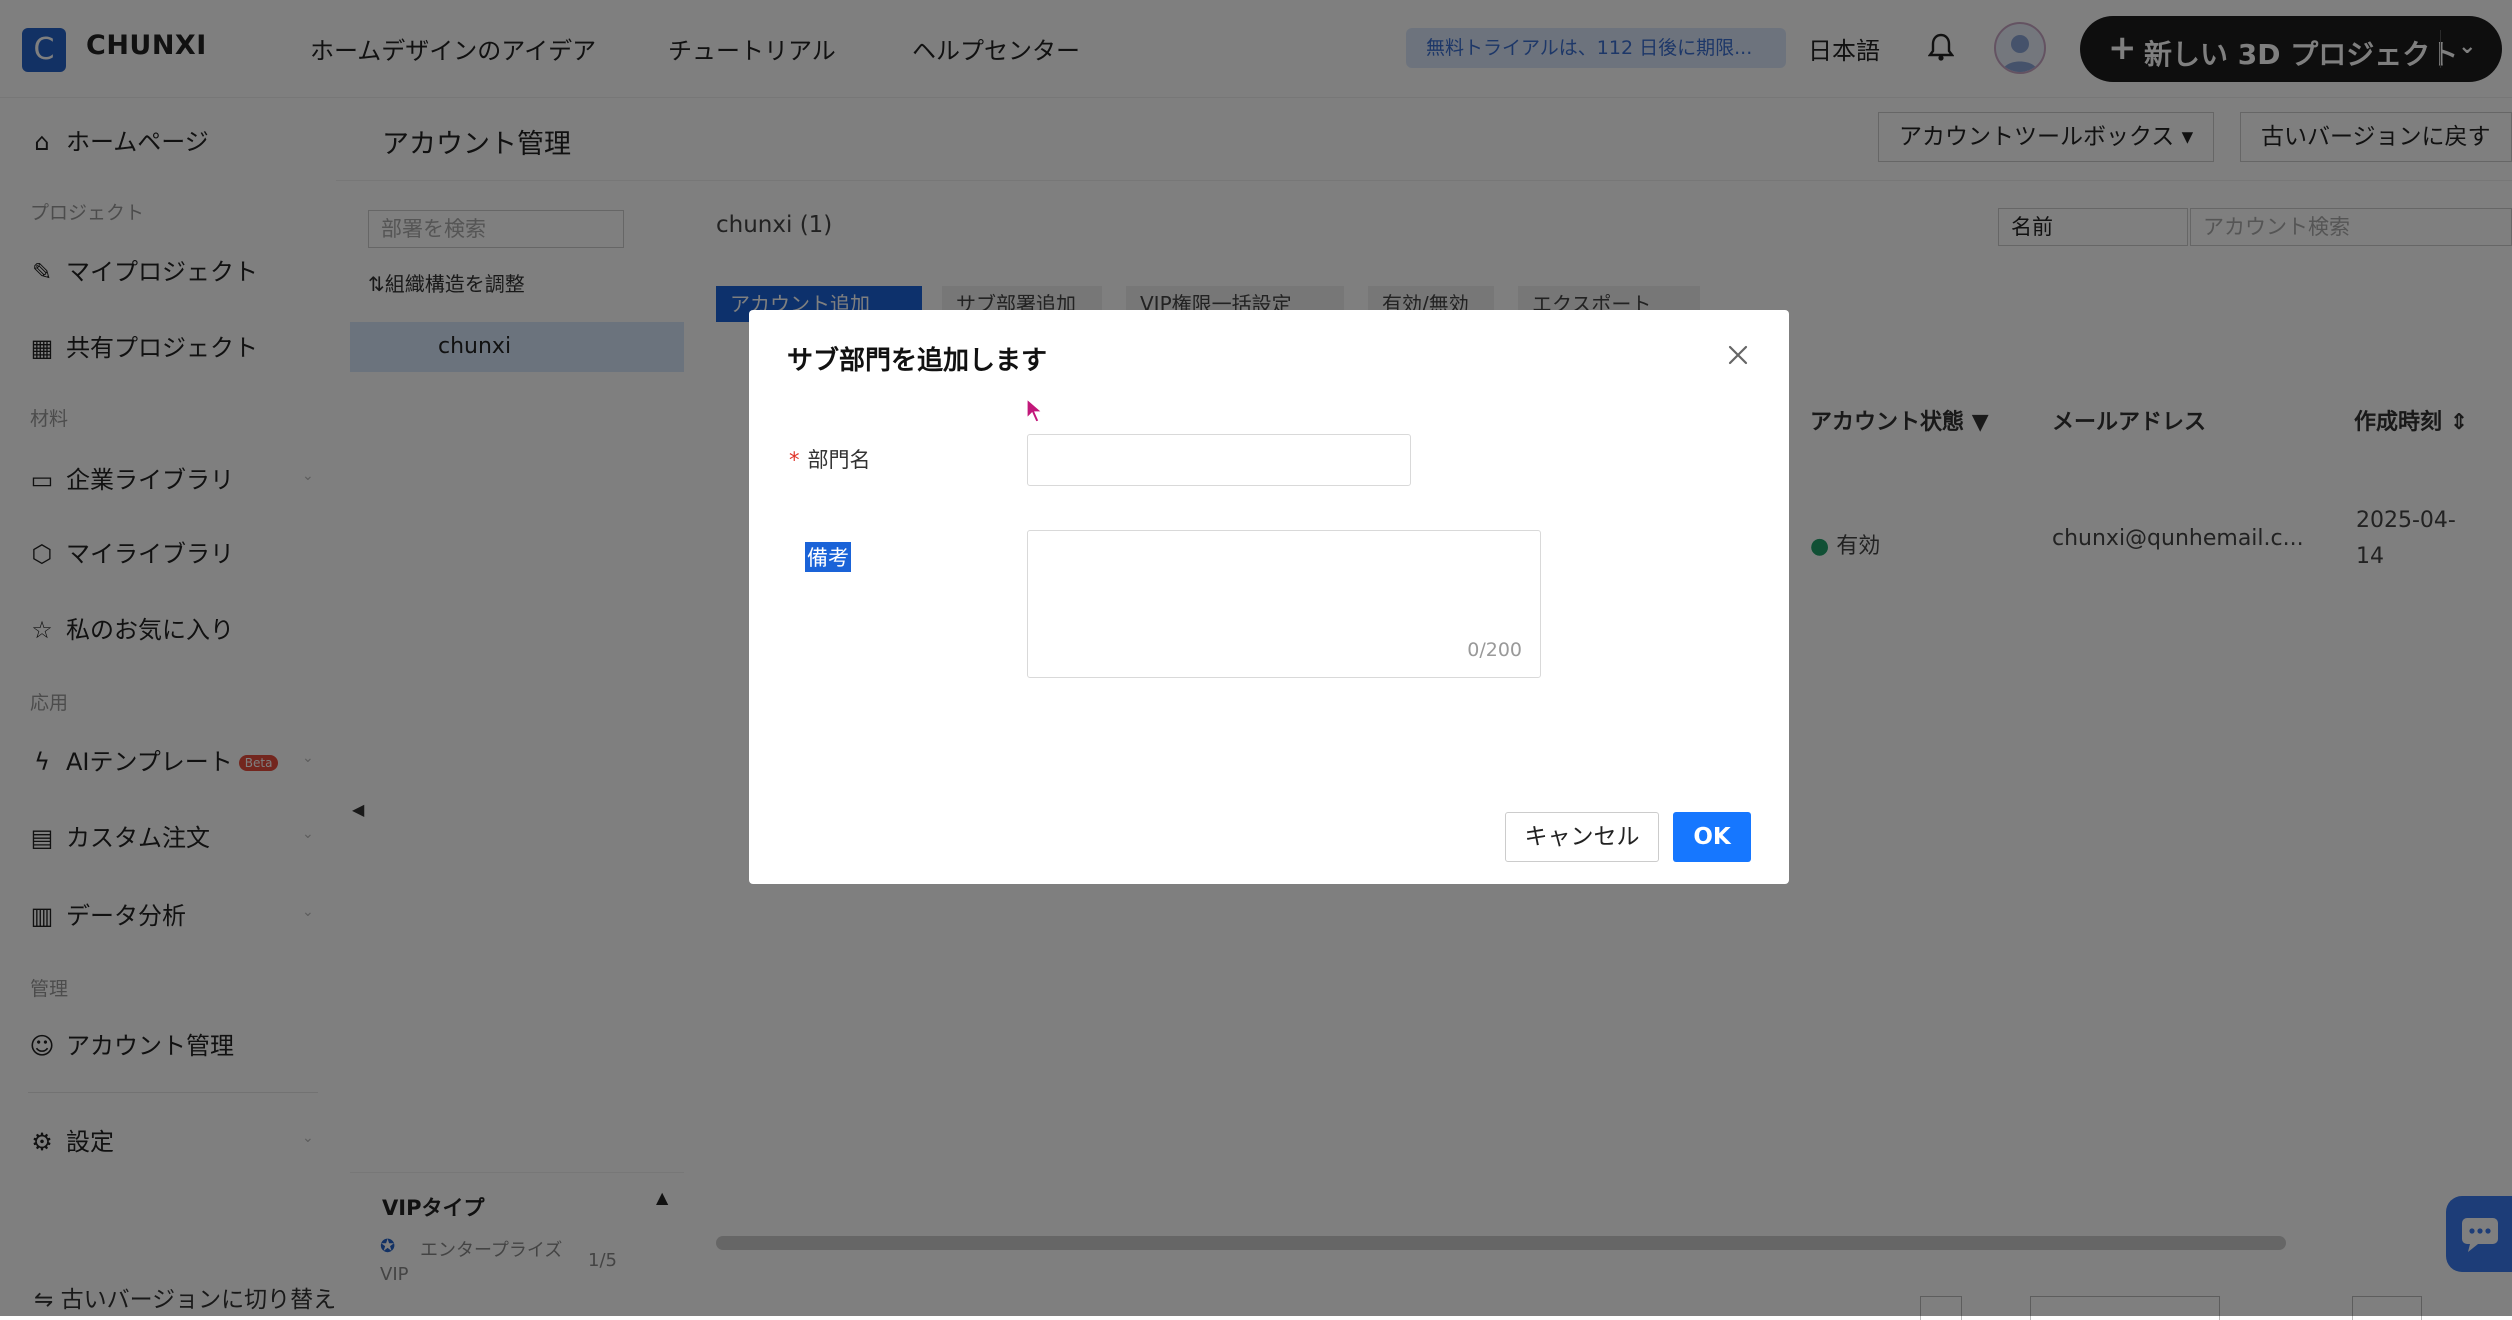 The height and width of the screenshot is (1320, 2512). What do you see at coordinates (1712, 837) in the screenshot?
I see `ok-button: OK` at bounding box center [1712, 837].